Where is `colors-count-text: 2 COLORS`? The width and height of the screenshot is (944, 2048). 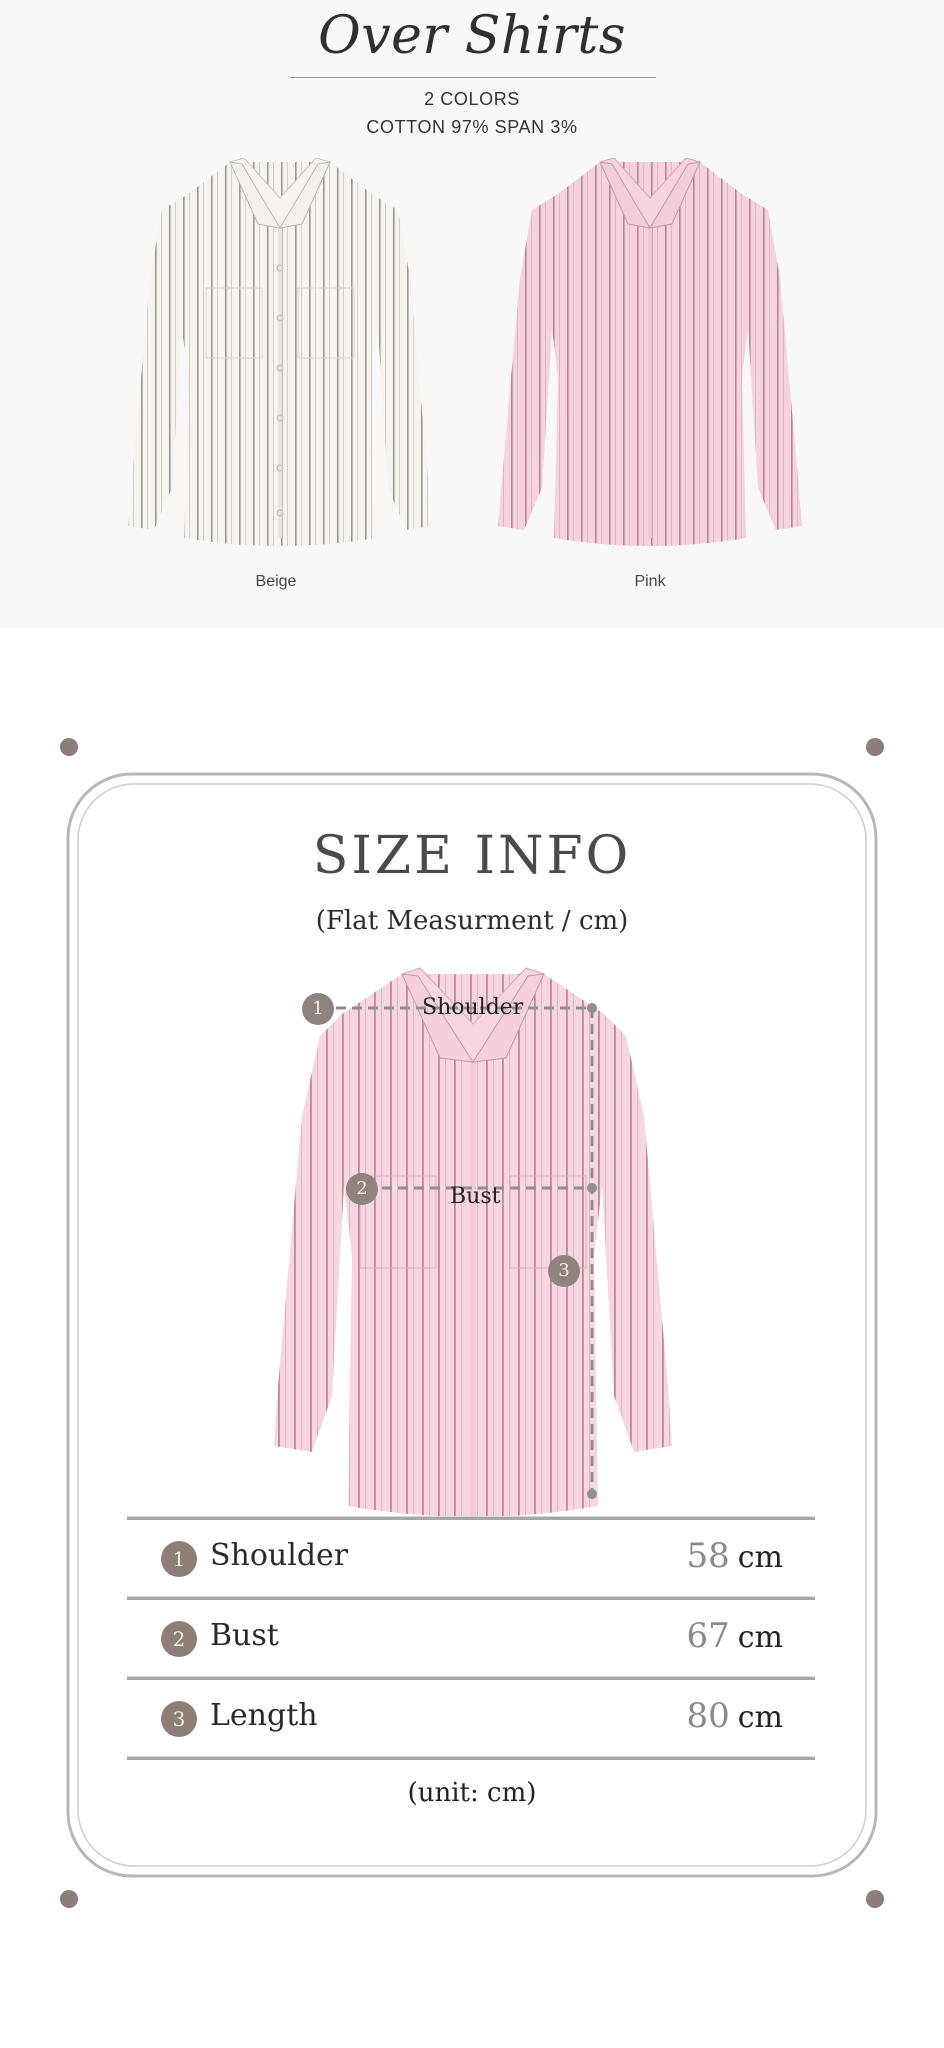
colors-count-text: 2 COLORS is located at coordinates (472, 99).